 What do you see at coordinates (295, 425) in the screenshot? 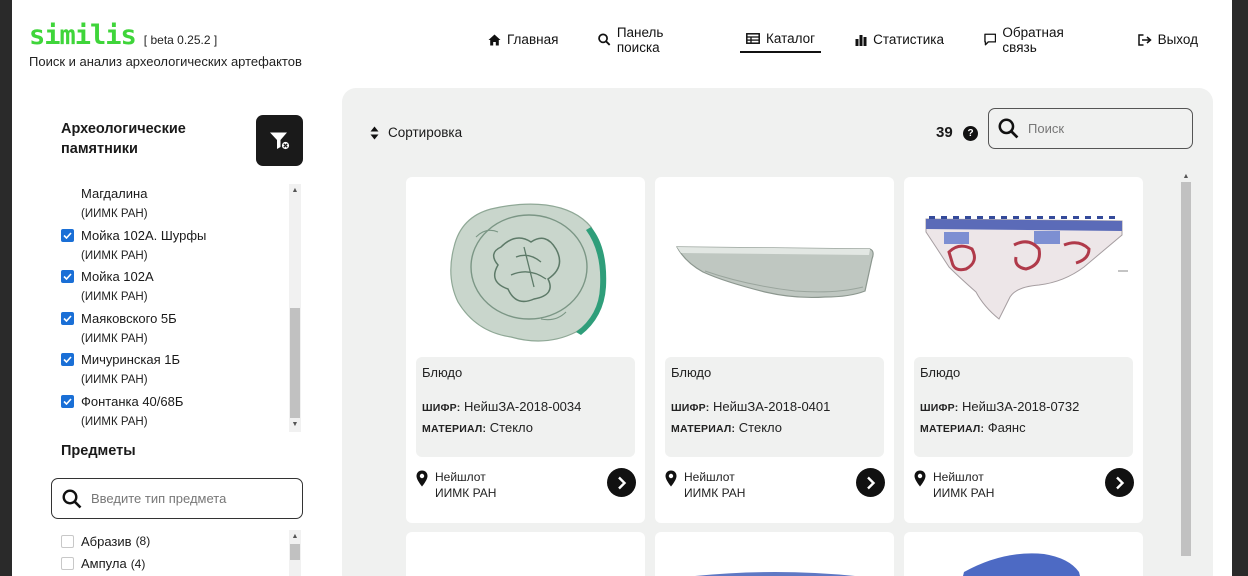
I see `scroll-down-arrow-icon: ▼` at bounding box center [295, 425].